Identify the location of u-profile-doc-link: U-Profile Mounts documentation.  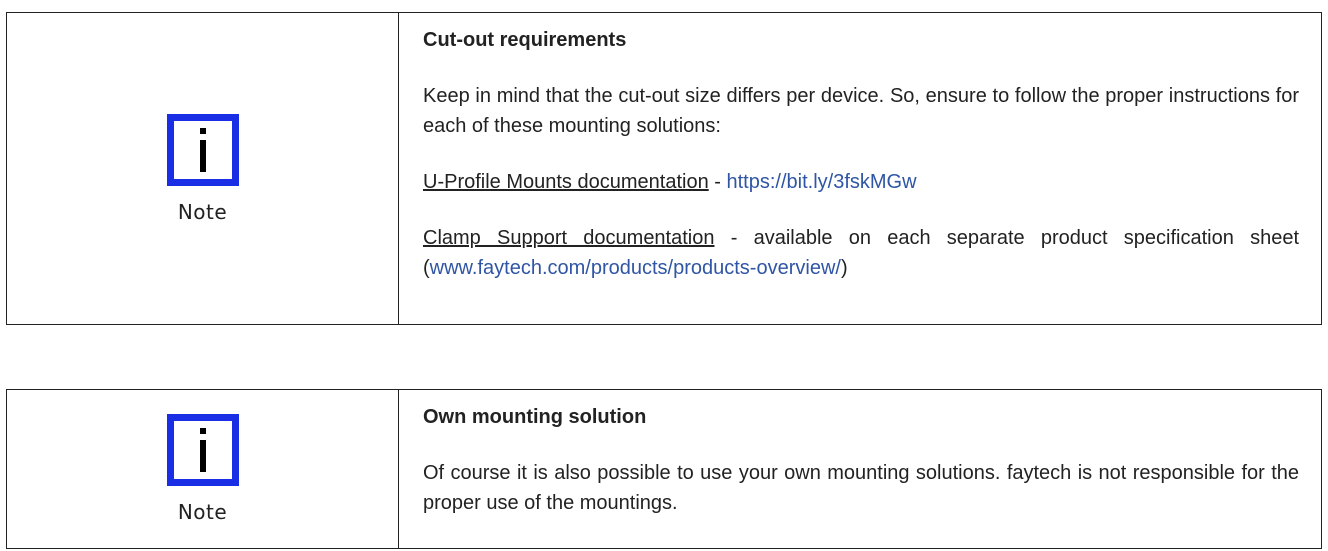
(566, 182).